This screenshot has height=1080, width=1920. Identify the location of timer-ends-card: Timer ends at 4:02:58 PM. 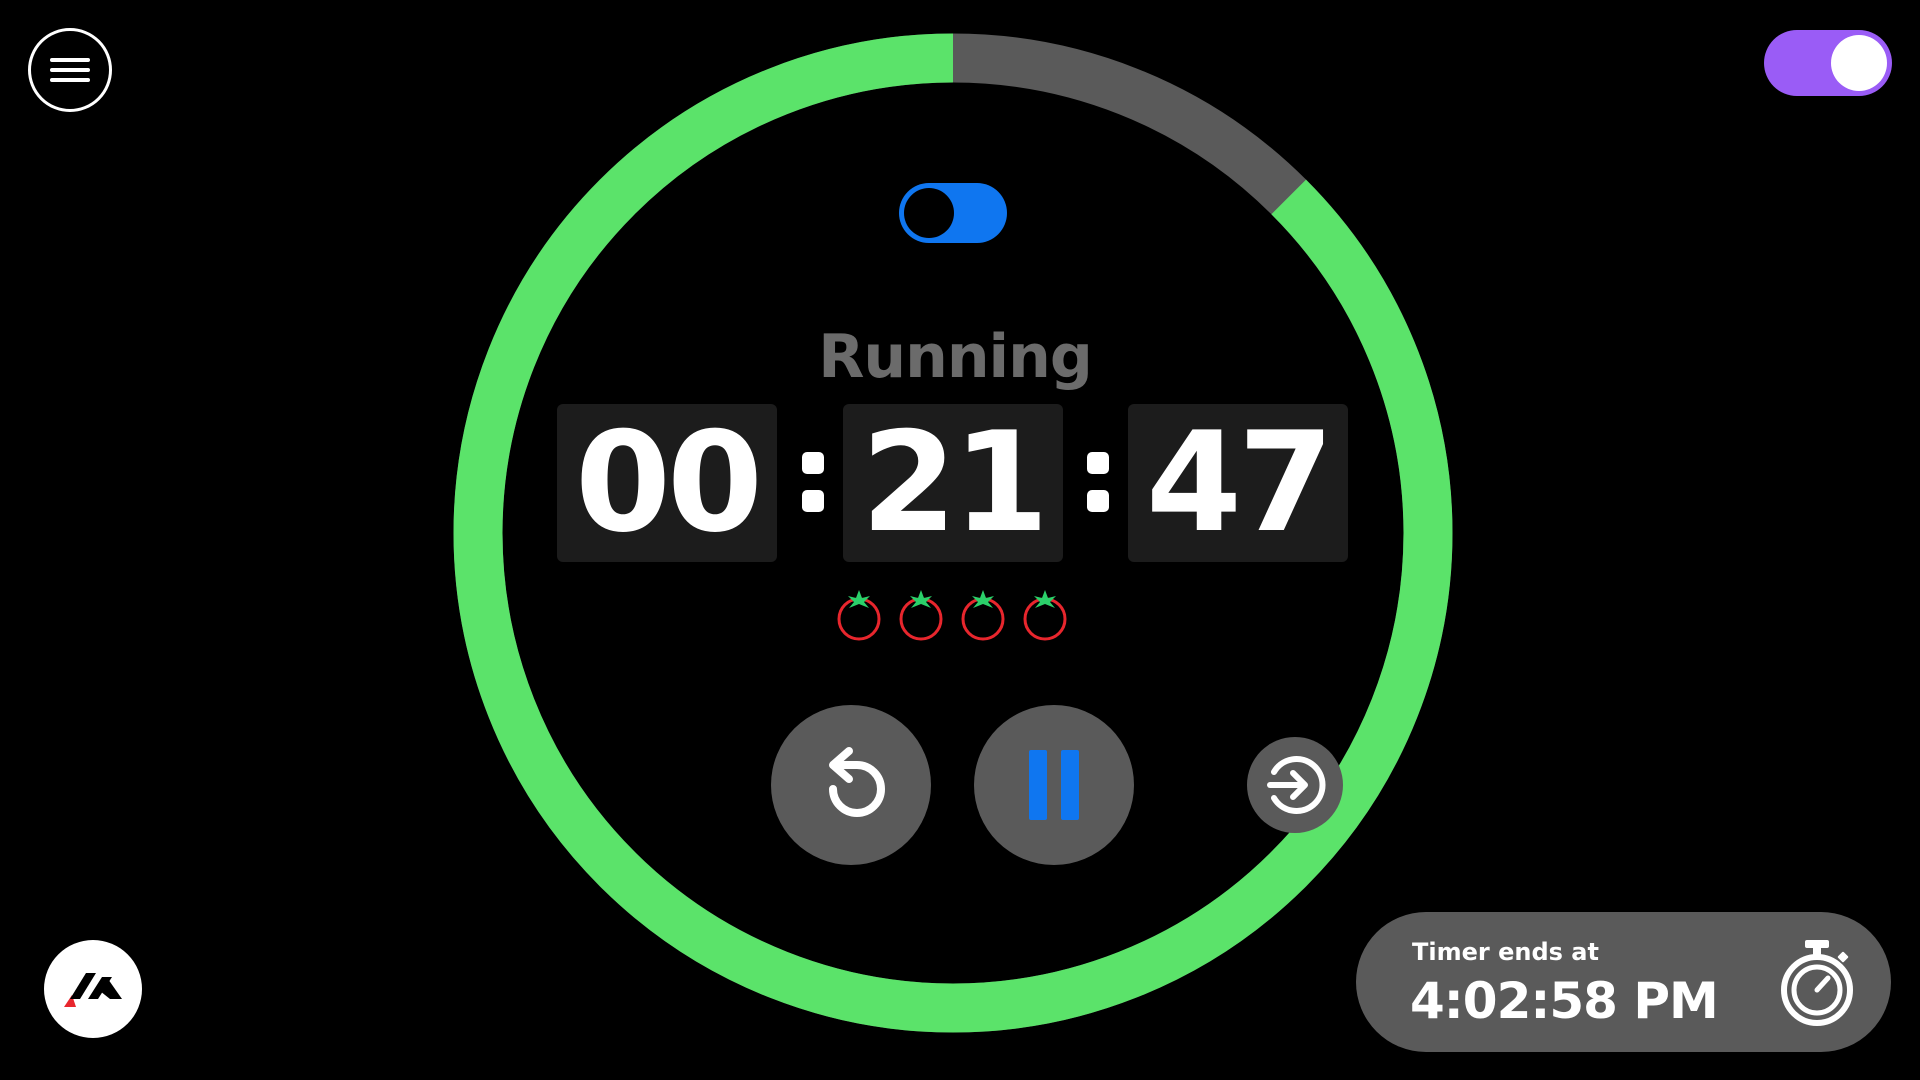
(1623, 982).